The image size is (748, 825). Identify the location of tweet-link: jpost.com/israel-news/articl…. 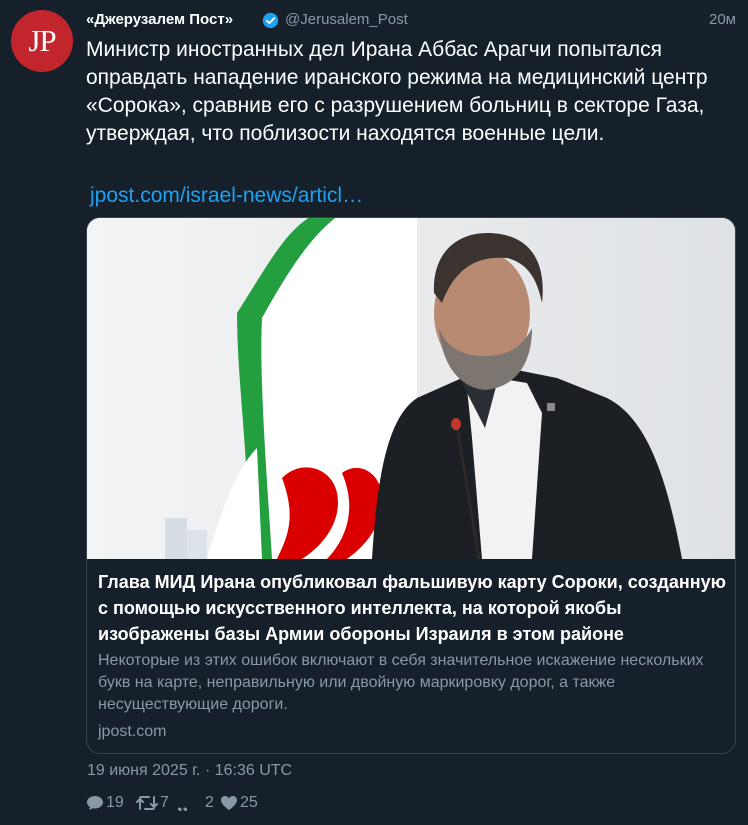
(226, 196).